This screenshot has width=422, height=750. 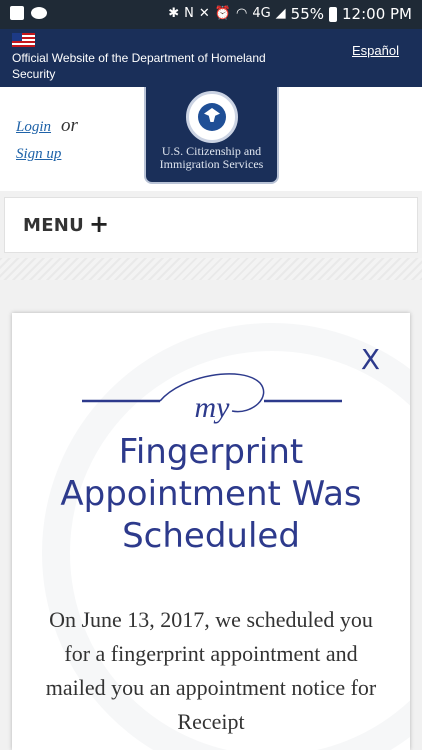 I want to click on bluetooth-icon: ✱, so click(x=174, y=13).